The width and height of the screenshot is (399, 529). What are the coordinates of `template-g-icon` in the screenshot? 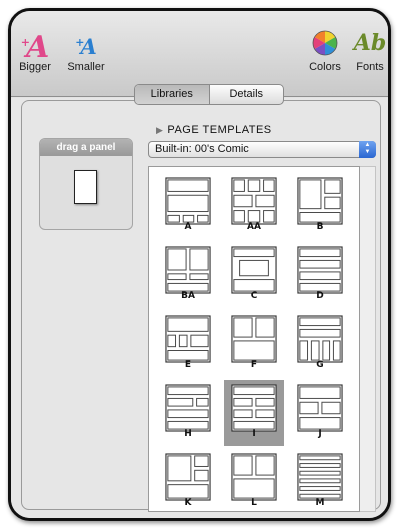 It's located at (320, 339).